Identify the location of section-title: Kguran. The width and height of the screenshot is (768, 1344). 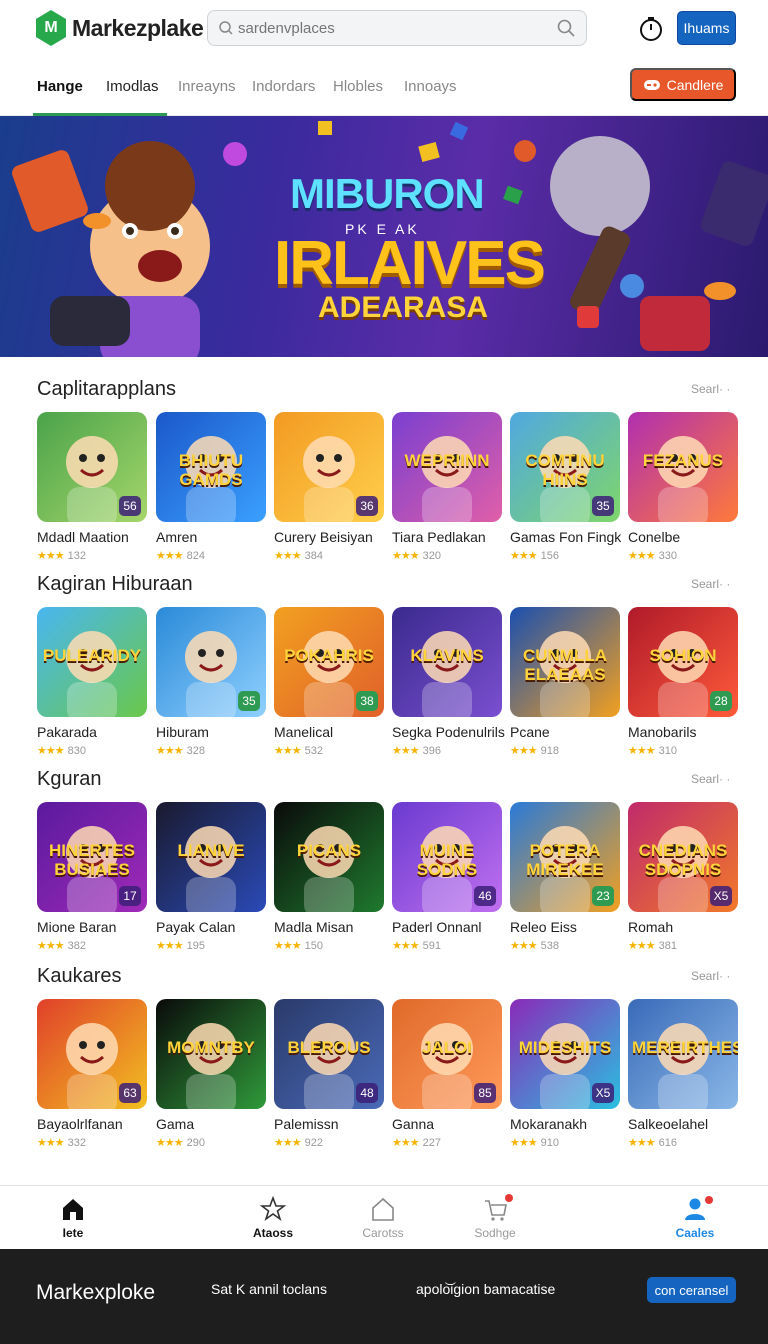
(69, 779).